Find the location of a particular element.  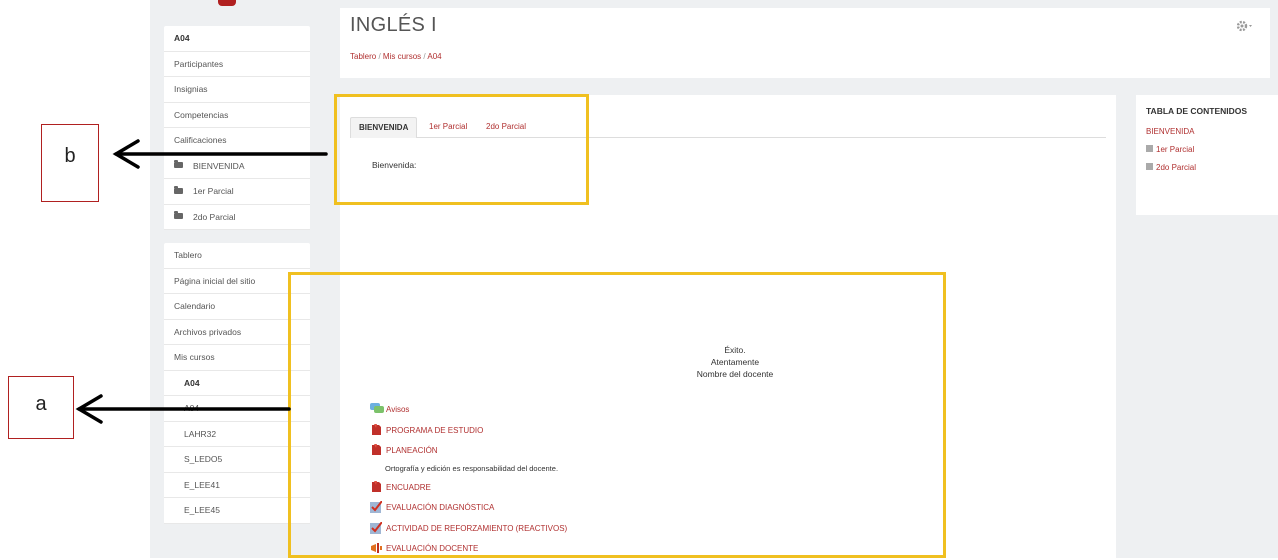

annotation-arrows is located at coordinates (201, 281).